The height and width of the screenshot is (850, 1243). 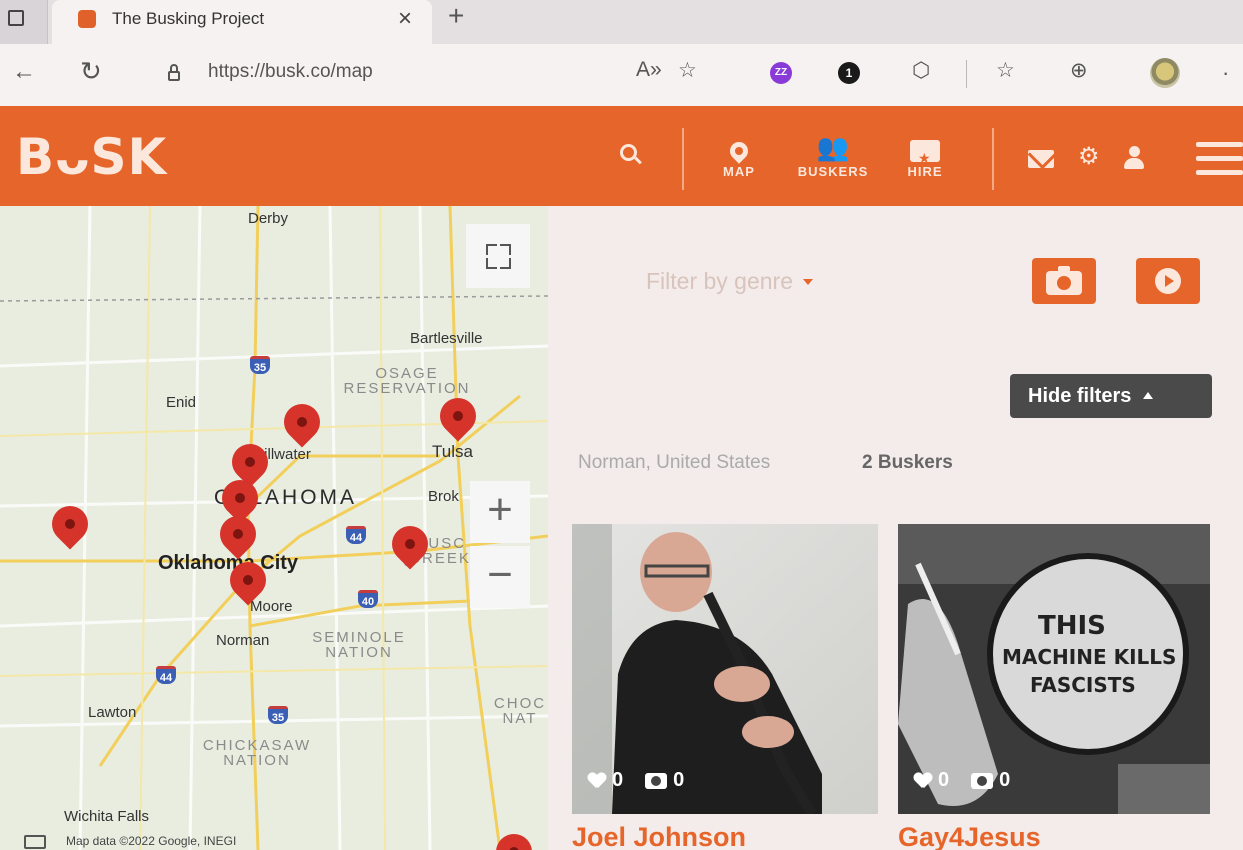 I want to click on interstate-shield-icon: 40, so click(x=368, y=599).